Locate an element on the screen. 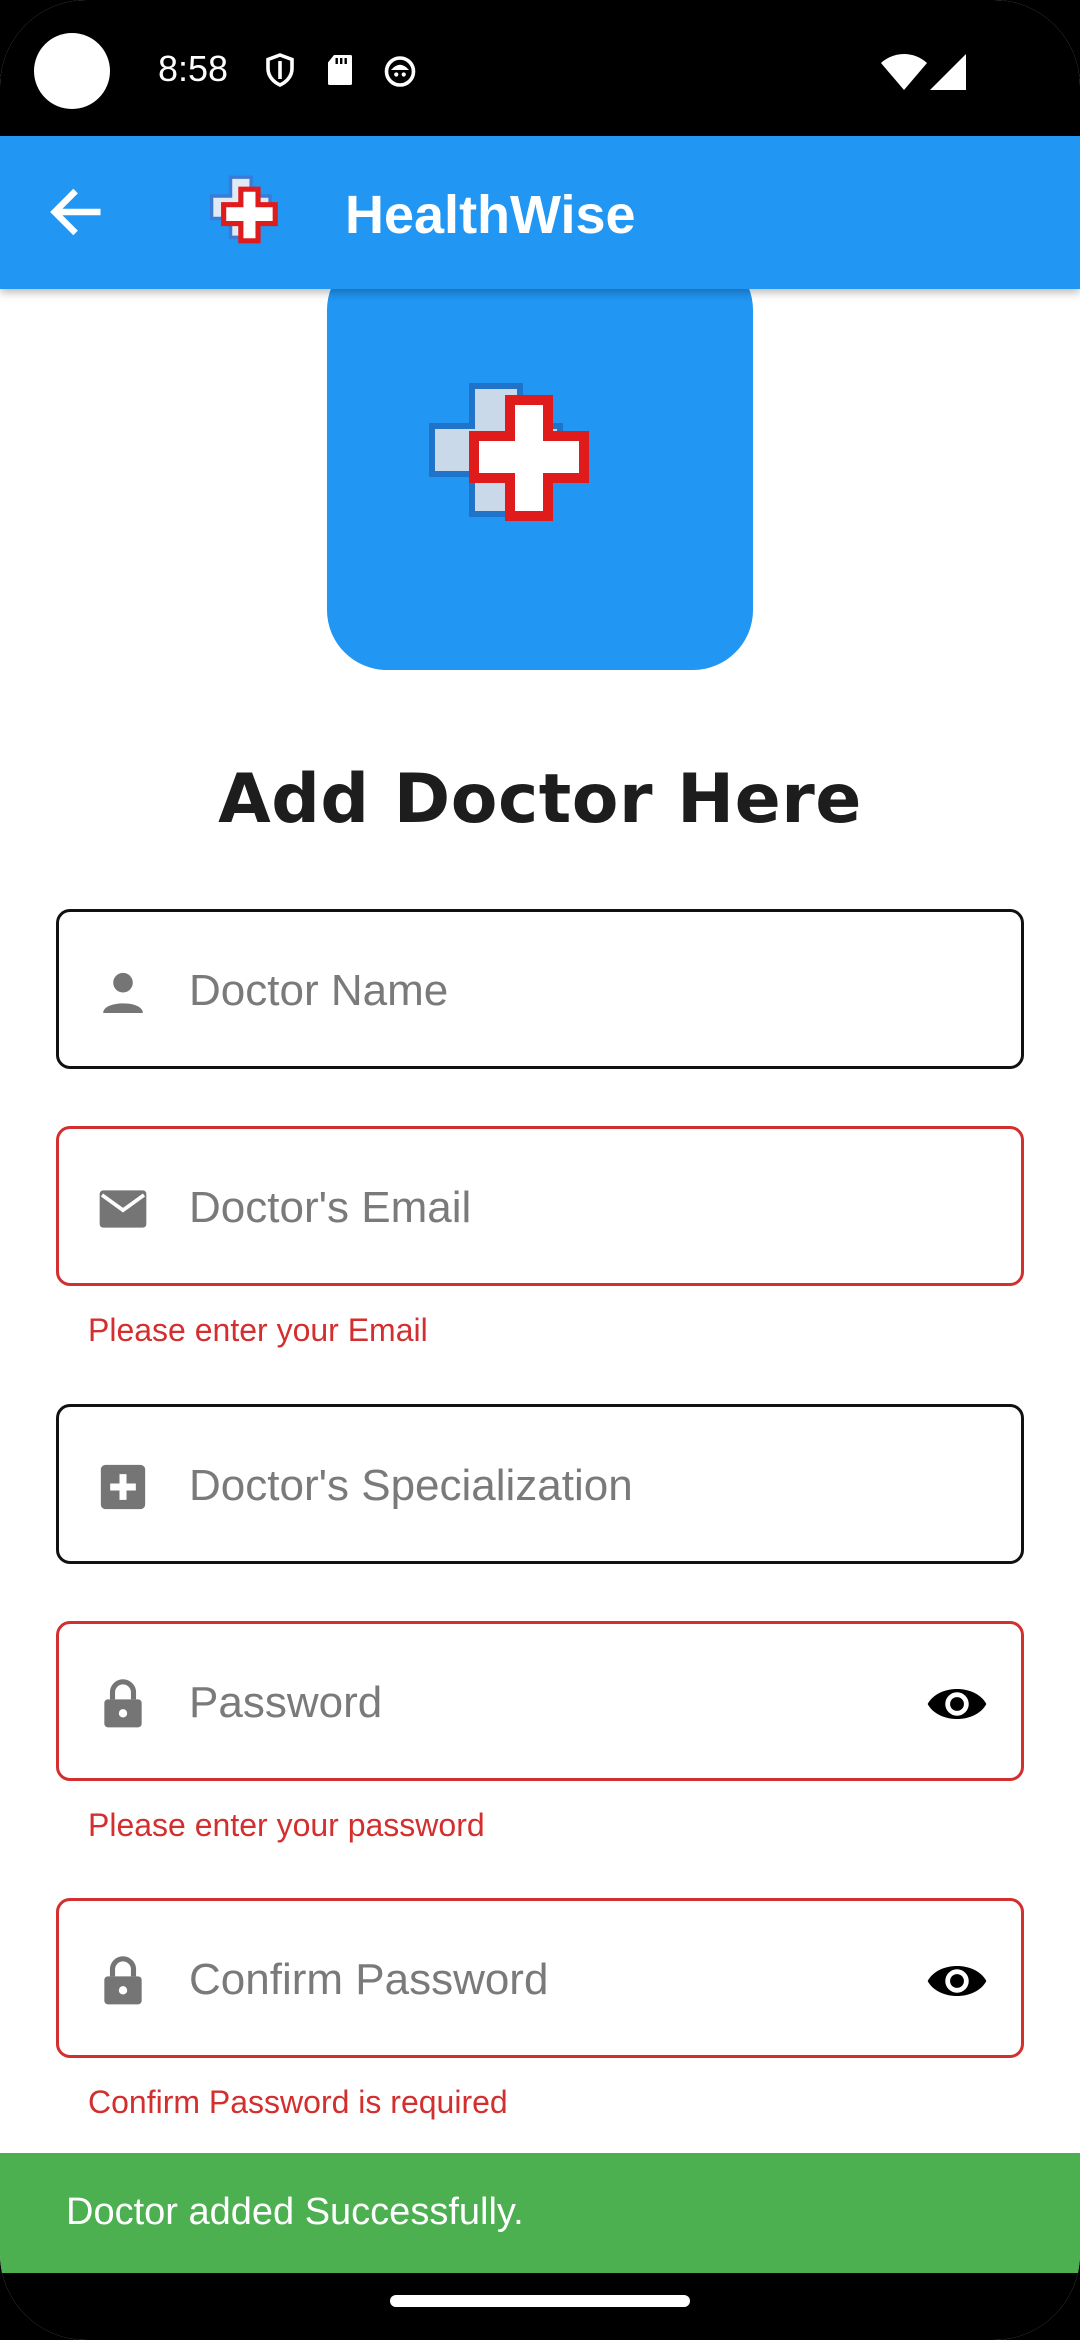 The height and width of the screenshot is (2340, 1080). confirm-password-field: Confirm Password is located at coordinates (540, 1978).